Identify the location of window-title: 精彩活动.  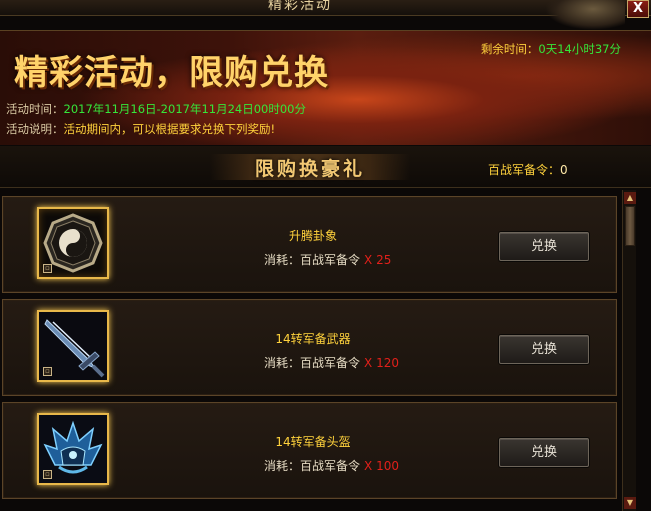
(300, 6).